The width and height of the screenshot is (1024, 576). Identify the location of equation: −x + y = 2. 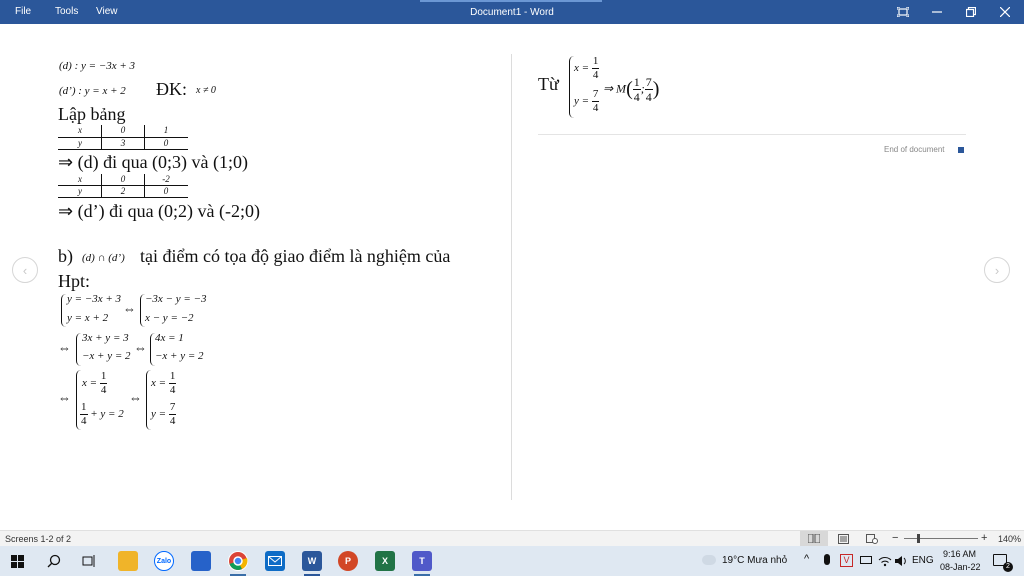
(106, 356).